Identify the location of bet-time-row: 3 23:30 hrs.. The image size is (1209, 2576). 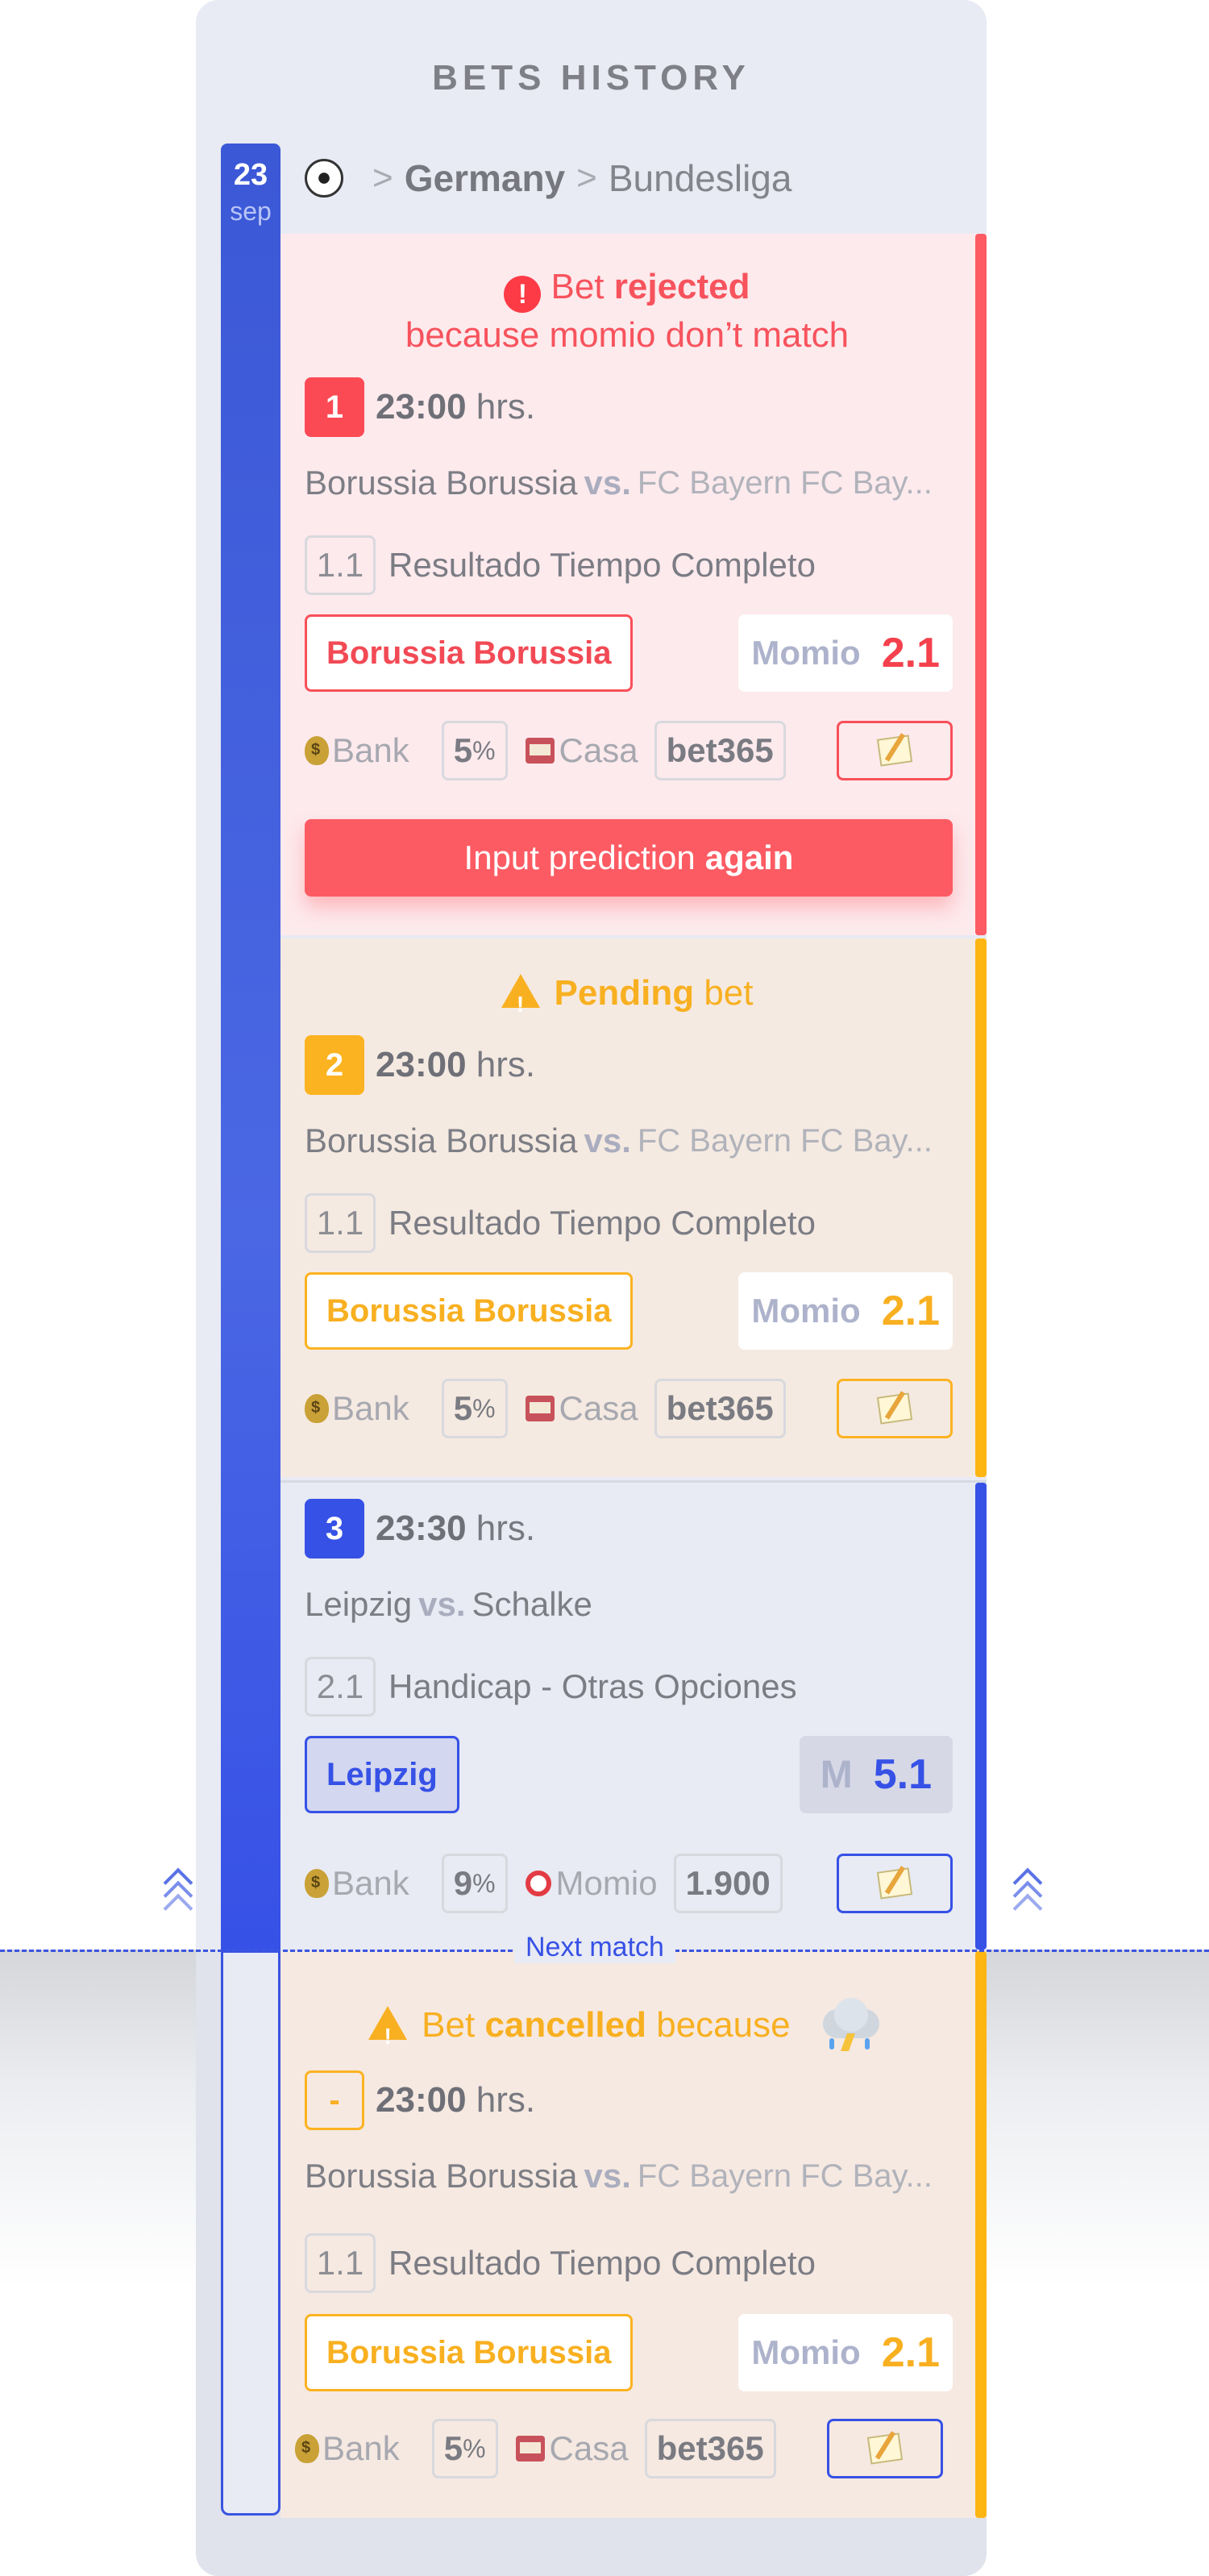
(420, 1529).